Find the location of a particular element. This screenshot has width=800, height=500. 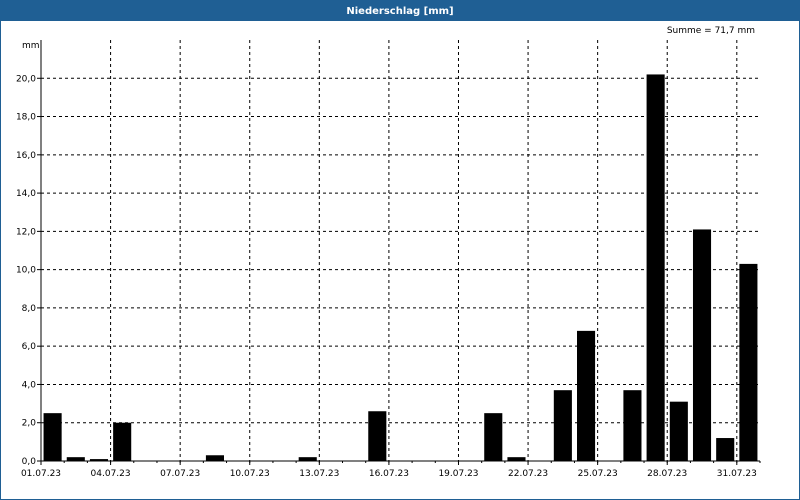

bar-08.07.23 is located at coordinates (214, 458).